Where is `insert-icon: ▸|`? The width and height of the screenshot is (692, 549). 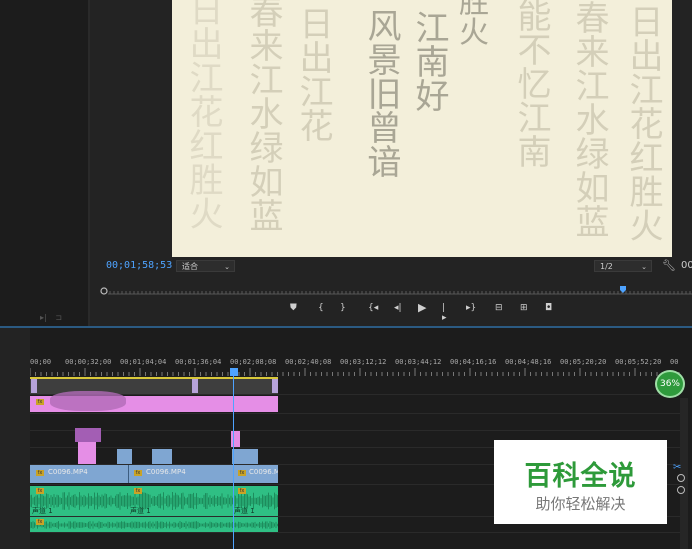 insert-icon: ▸| is located at coordinates (43, 317).